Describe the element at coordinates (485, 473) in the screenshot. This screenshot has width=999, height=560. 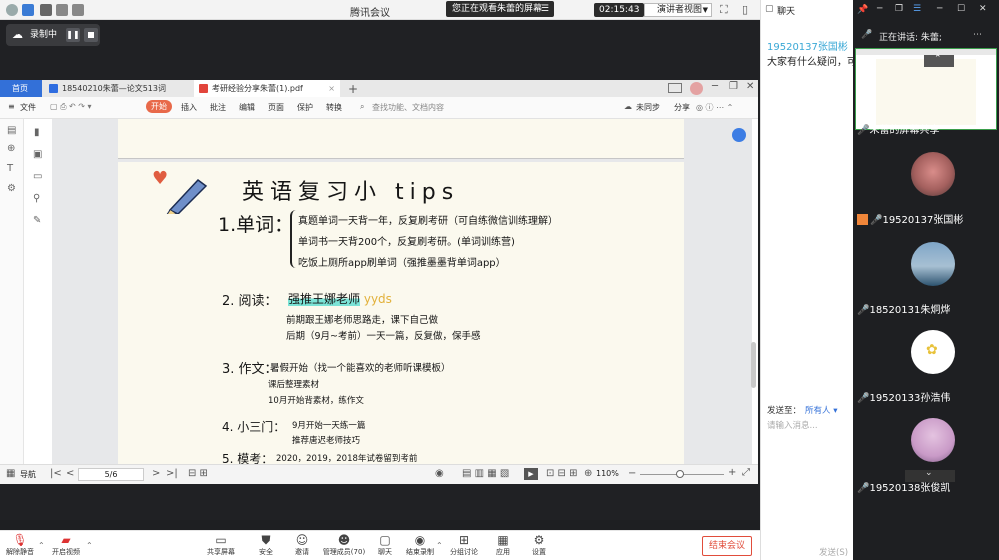
I see `page-layout-icons: ▤ ▥ ▦ ▧` at that location.